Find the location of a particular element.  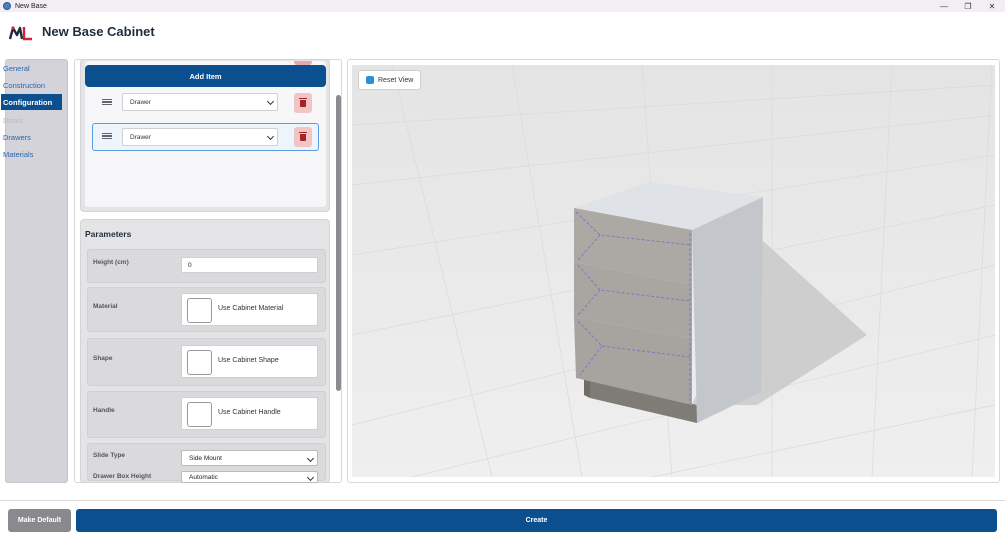

list-item-drawer: Drawer is located at coordinates (205, 103).